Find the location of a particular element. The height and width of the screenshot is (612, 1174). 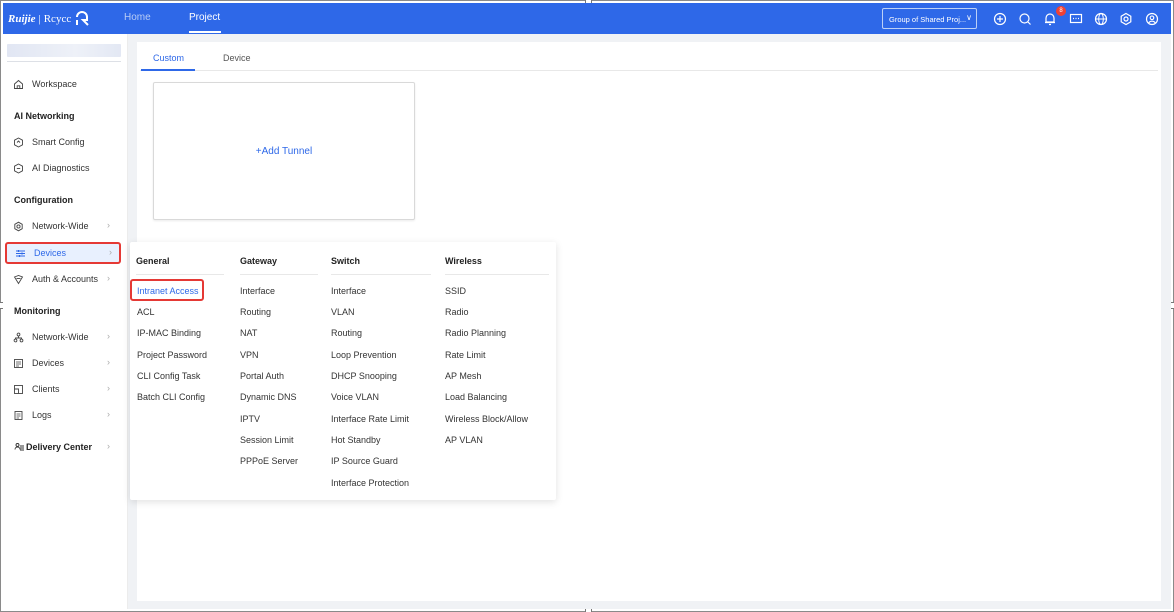

menu-item-pppoe-server: PPPoE Server is located at coordinates (269, 461).